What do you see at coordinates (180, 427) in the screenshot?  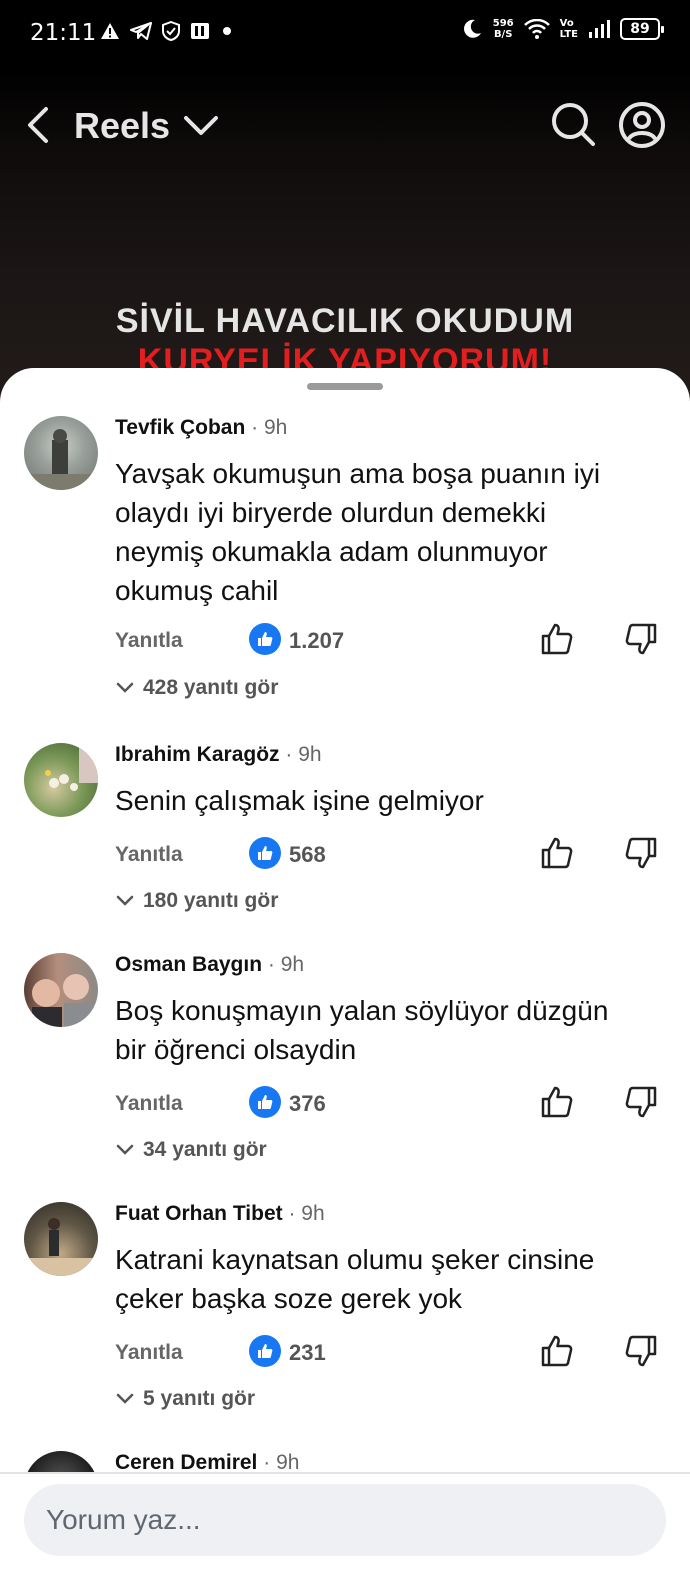 I see `comment-author: Tevfik Çoban` at bounding box center [180, 427].